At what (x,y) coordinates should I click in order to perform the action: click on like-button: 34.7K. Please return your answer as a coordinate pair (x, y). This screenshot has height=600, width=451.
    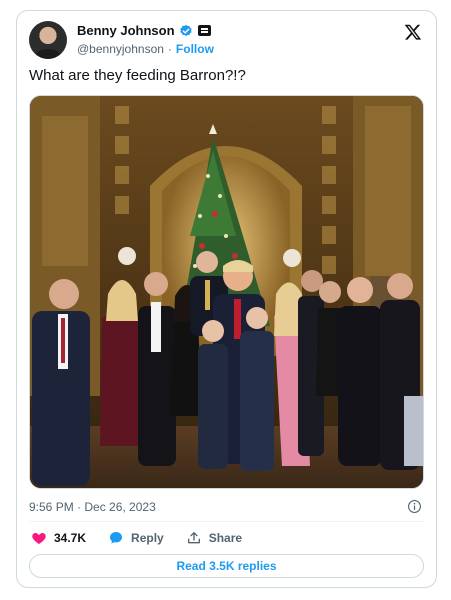
    Looking at the image, I should click on (58, 538).